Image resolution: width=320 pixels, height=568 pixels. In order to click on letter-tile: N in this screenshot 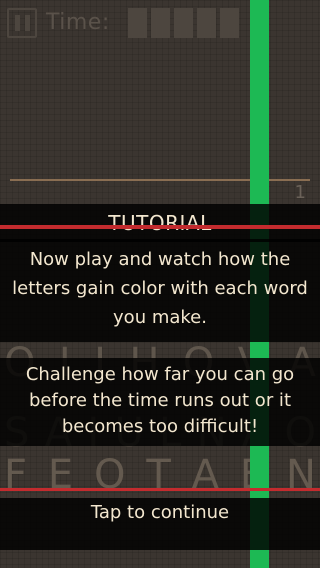, I will do `click(301, 475)`.